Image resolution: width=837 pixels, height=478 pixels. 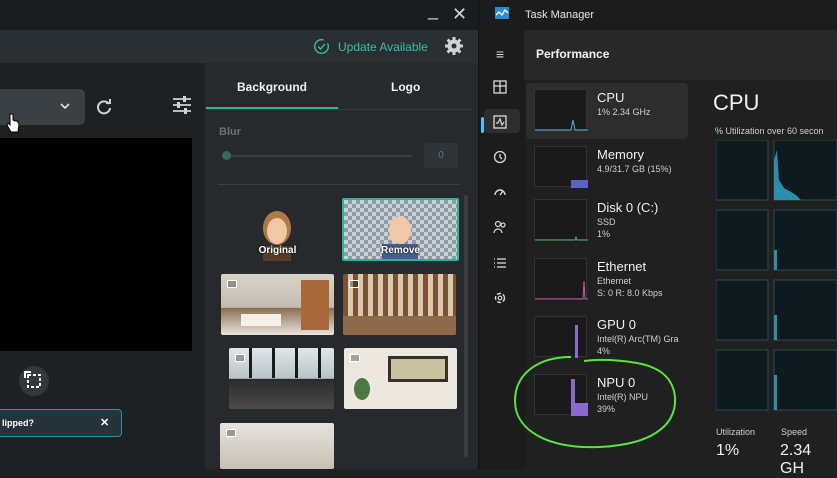 What do you see at coordinates (638, 339) in the screenshot?
I see `resource-detail: Intel(R) Arc(TM) Gra` at bounding box center [638, 339].